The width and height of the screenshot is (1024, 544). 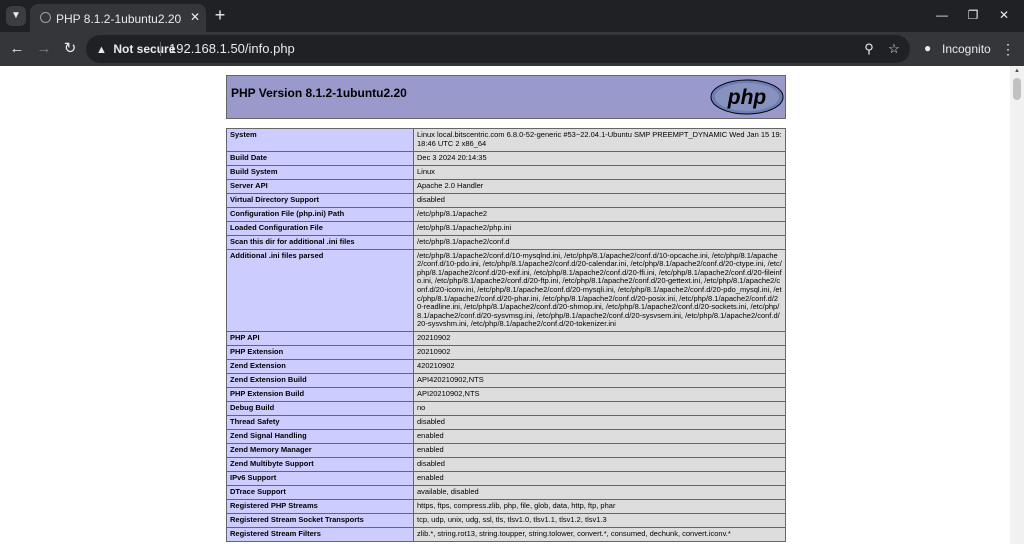 I want to click on php-logo-text: php, so click(x=747, y=97).